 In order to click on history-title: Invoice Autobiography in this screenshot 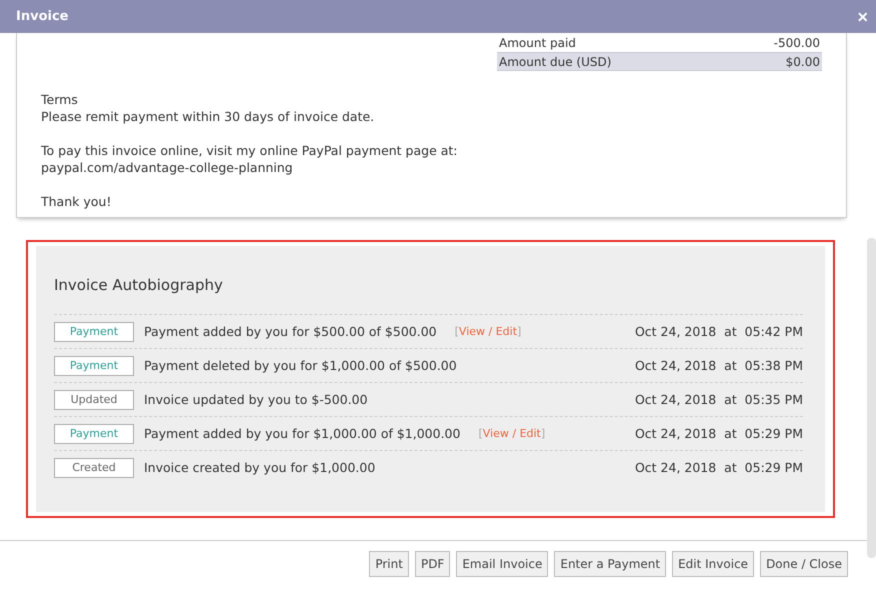, I will do `click(139, 285)`.